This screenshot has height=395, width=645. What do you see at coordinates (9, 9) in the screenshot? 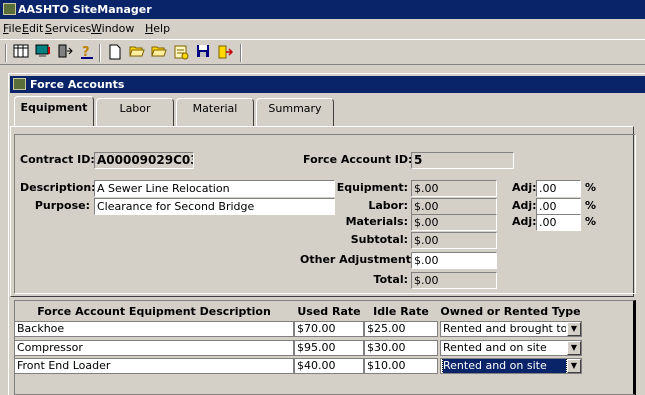
I see `app-icon` at bounding box center [9, 9].